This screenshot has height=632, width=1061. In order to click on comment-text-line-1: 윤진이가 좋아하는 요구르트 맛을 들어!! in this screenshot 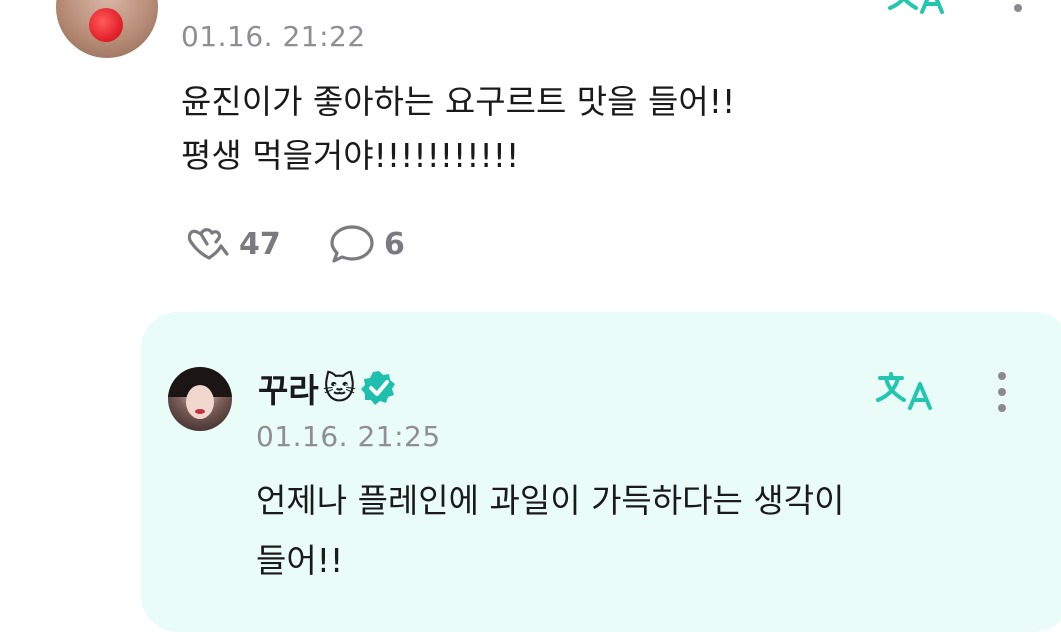, I will do `click(458, 101)`.